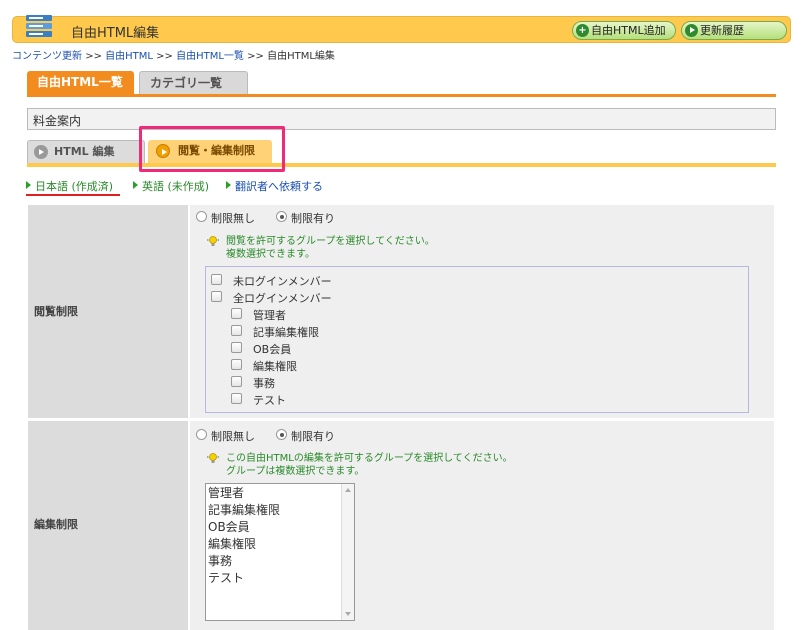 The height and width of the screenshot is (630, 806). I want to click on highlight-box, so click(212, 149).